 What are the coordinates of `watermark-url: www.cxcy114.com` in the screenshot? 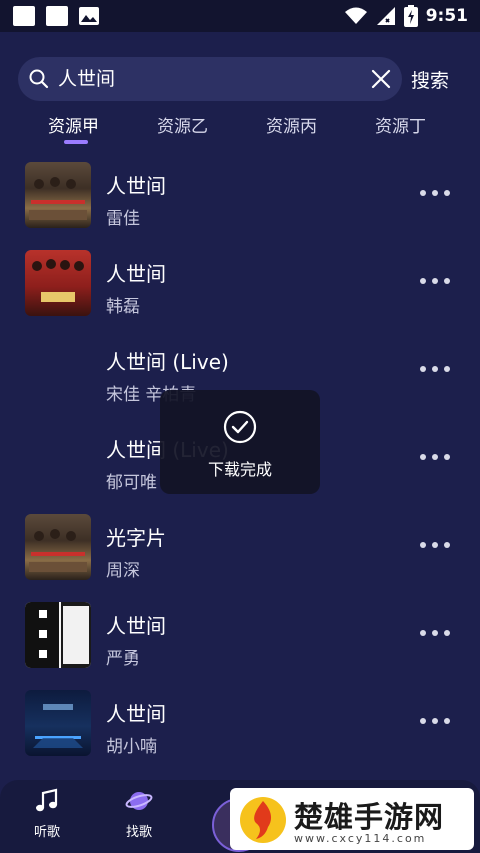 It's located at (360, 838).